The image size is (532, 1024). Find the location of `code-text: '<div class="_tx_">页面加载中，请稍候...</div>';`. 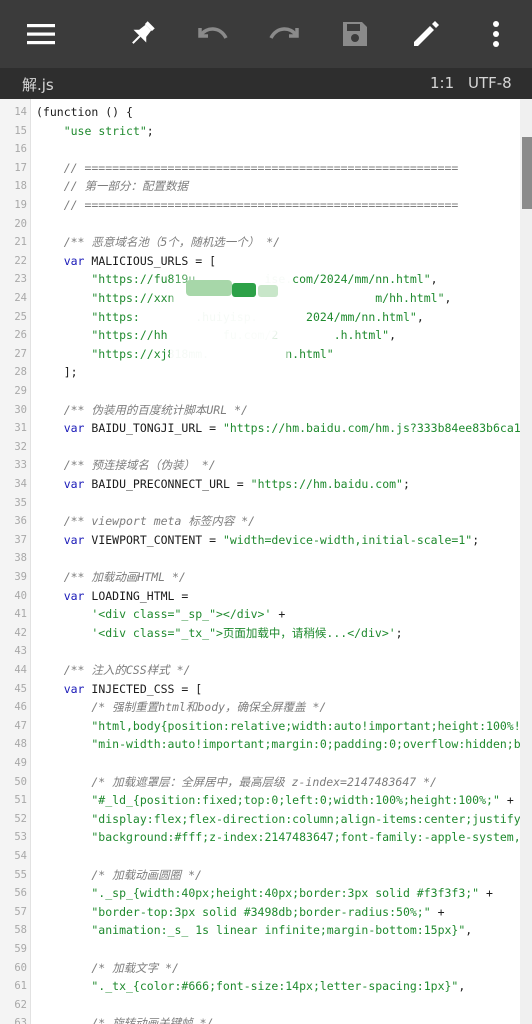

code-text: '<div class="_tx_">页面加载中，请稍候...</div>'; is located at coordinates (219, 633).